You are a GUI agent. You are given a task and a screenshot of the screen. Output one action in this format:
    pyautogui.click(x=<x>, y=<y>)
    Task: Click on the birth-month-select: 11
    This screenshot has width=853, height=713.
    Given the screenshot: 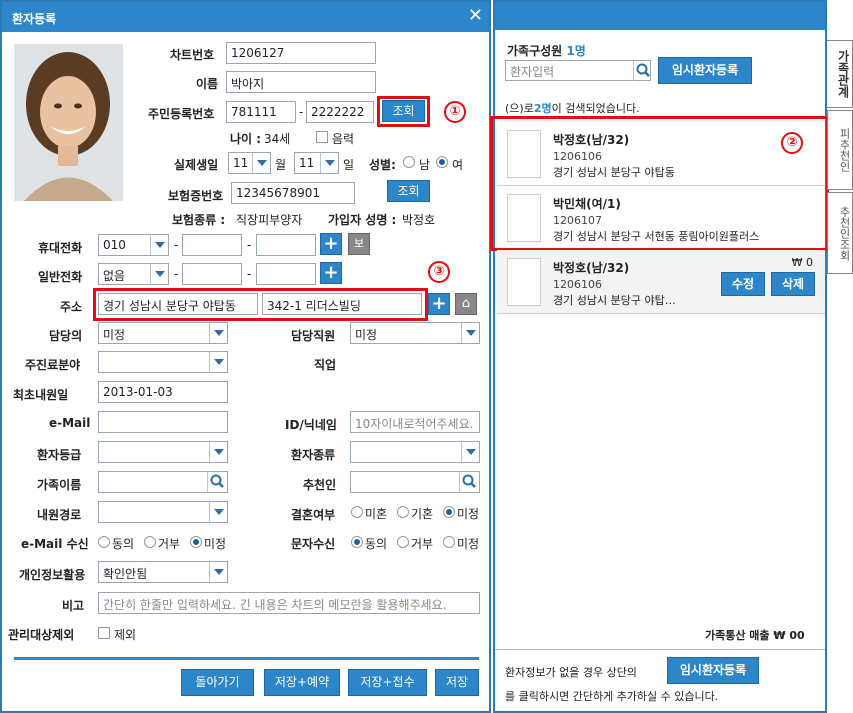 What is the action you would take?
    pyautogui.click(x=249, y=163)
    